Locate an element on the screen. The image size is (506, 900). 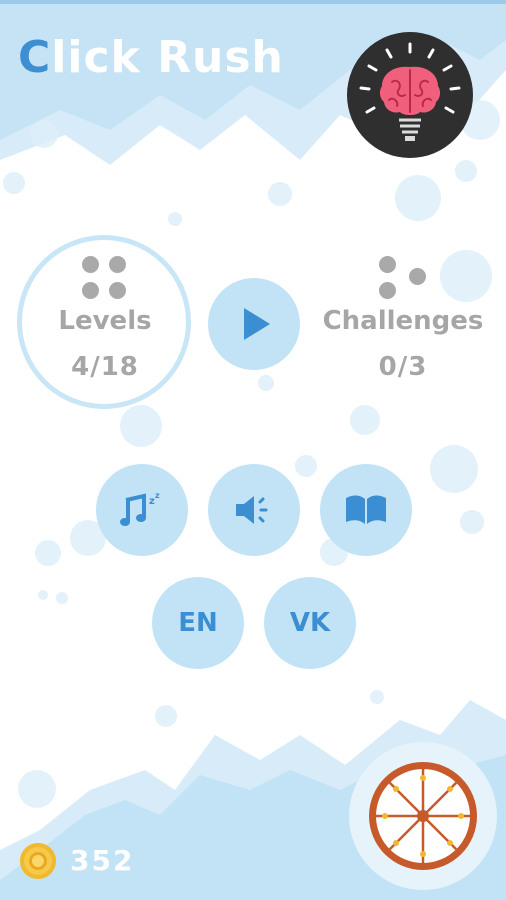
music-toggle-button: z z is located at coordinates (142, 510).